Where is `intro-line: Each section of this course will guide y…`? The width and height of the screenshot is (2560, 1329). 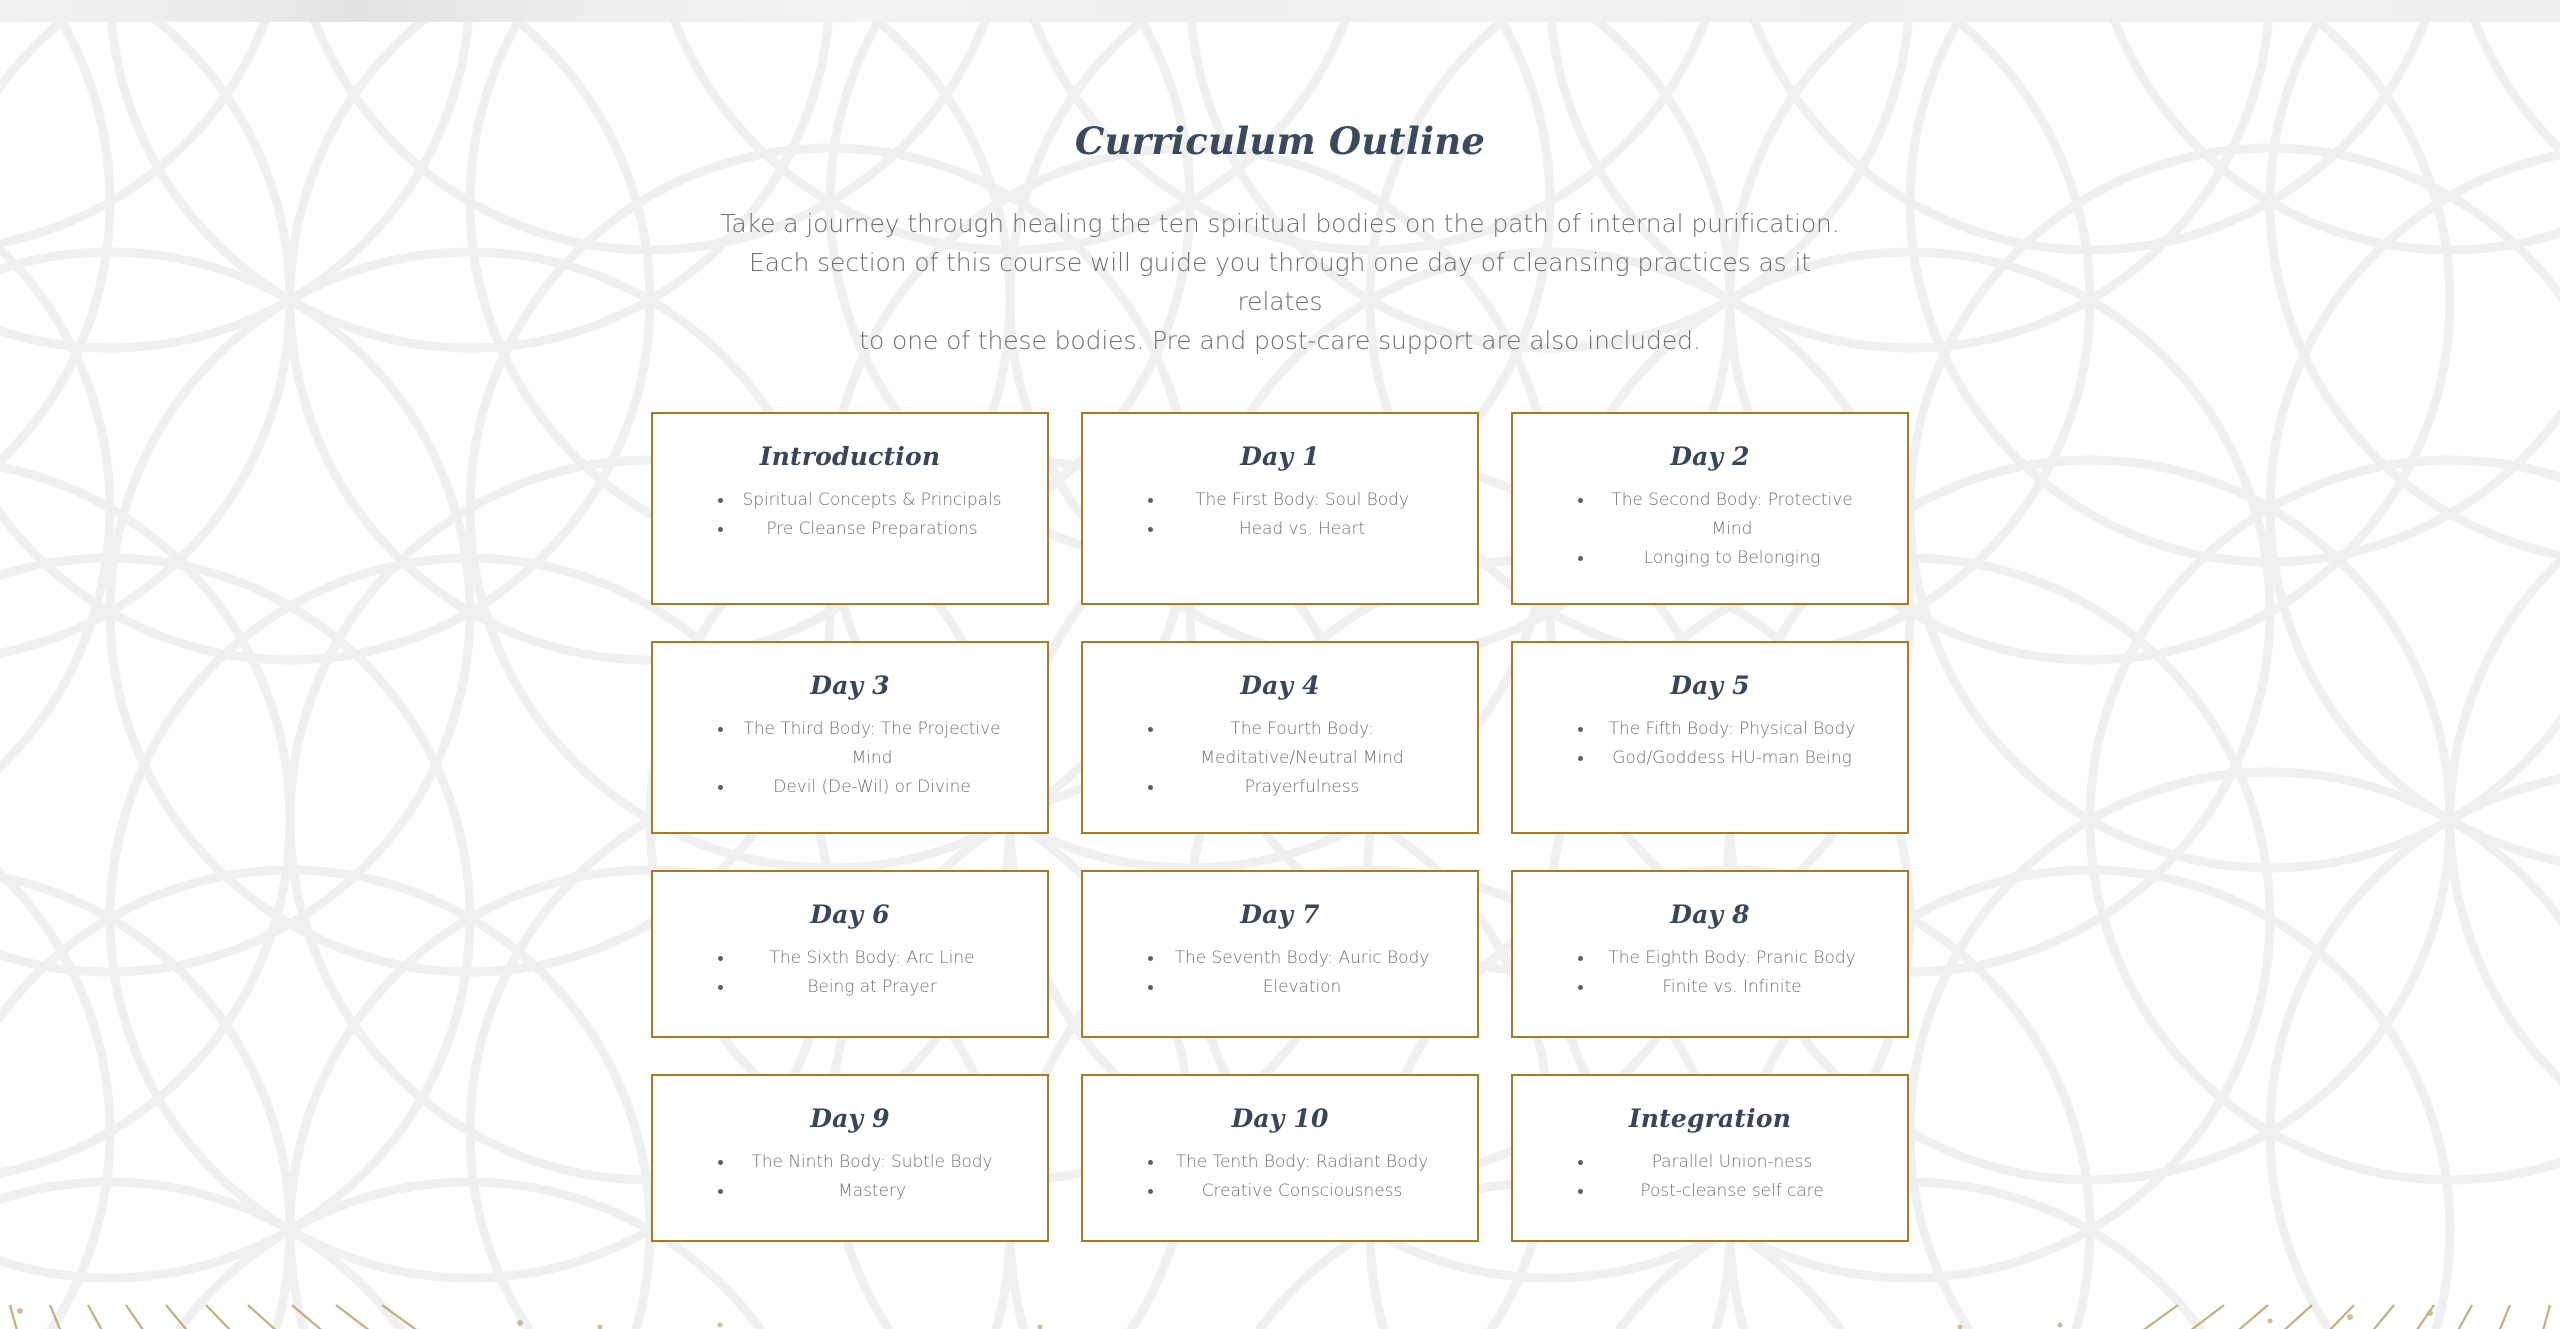 intro-line: Each section of this course will guide y… is located at coordinates (1280, 282).